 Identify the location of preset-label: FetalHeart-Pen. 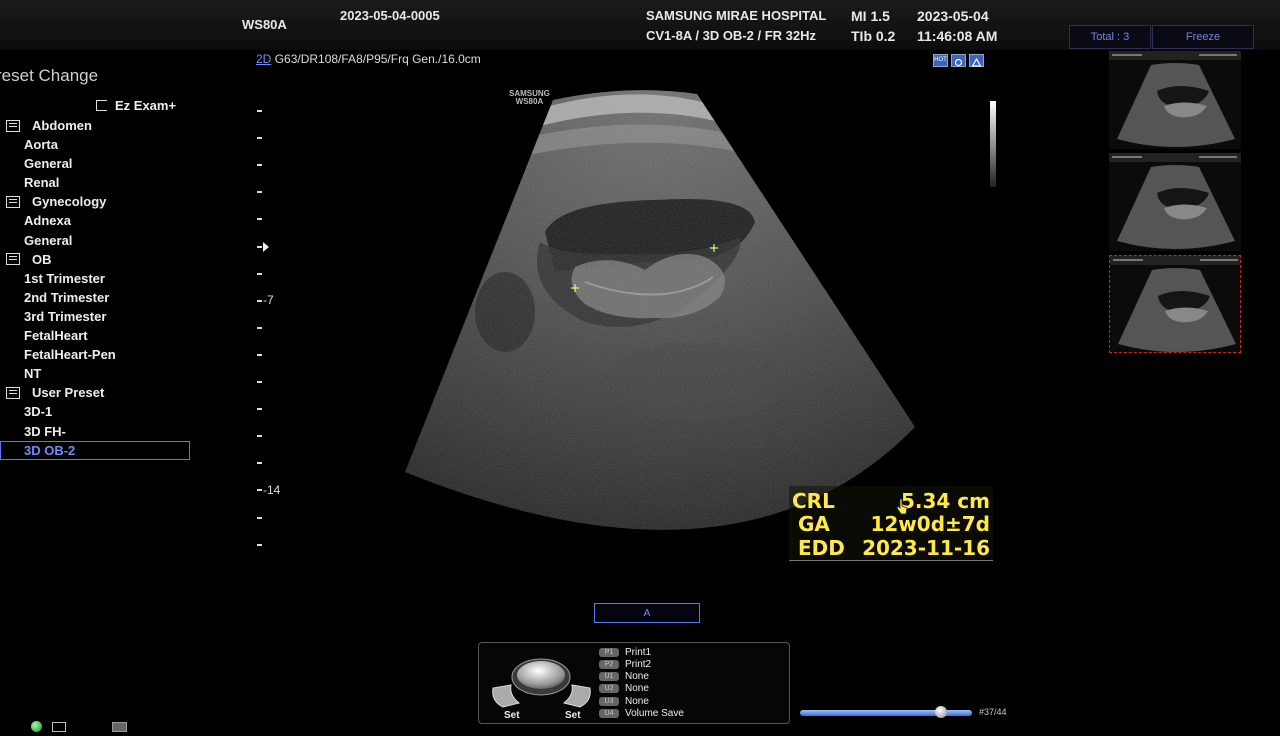
(70, 355).